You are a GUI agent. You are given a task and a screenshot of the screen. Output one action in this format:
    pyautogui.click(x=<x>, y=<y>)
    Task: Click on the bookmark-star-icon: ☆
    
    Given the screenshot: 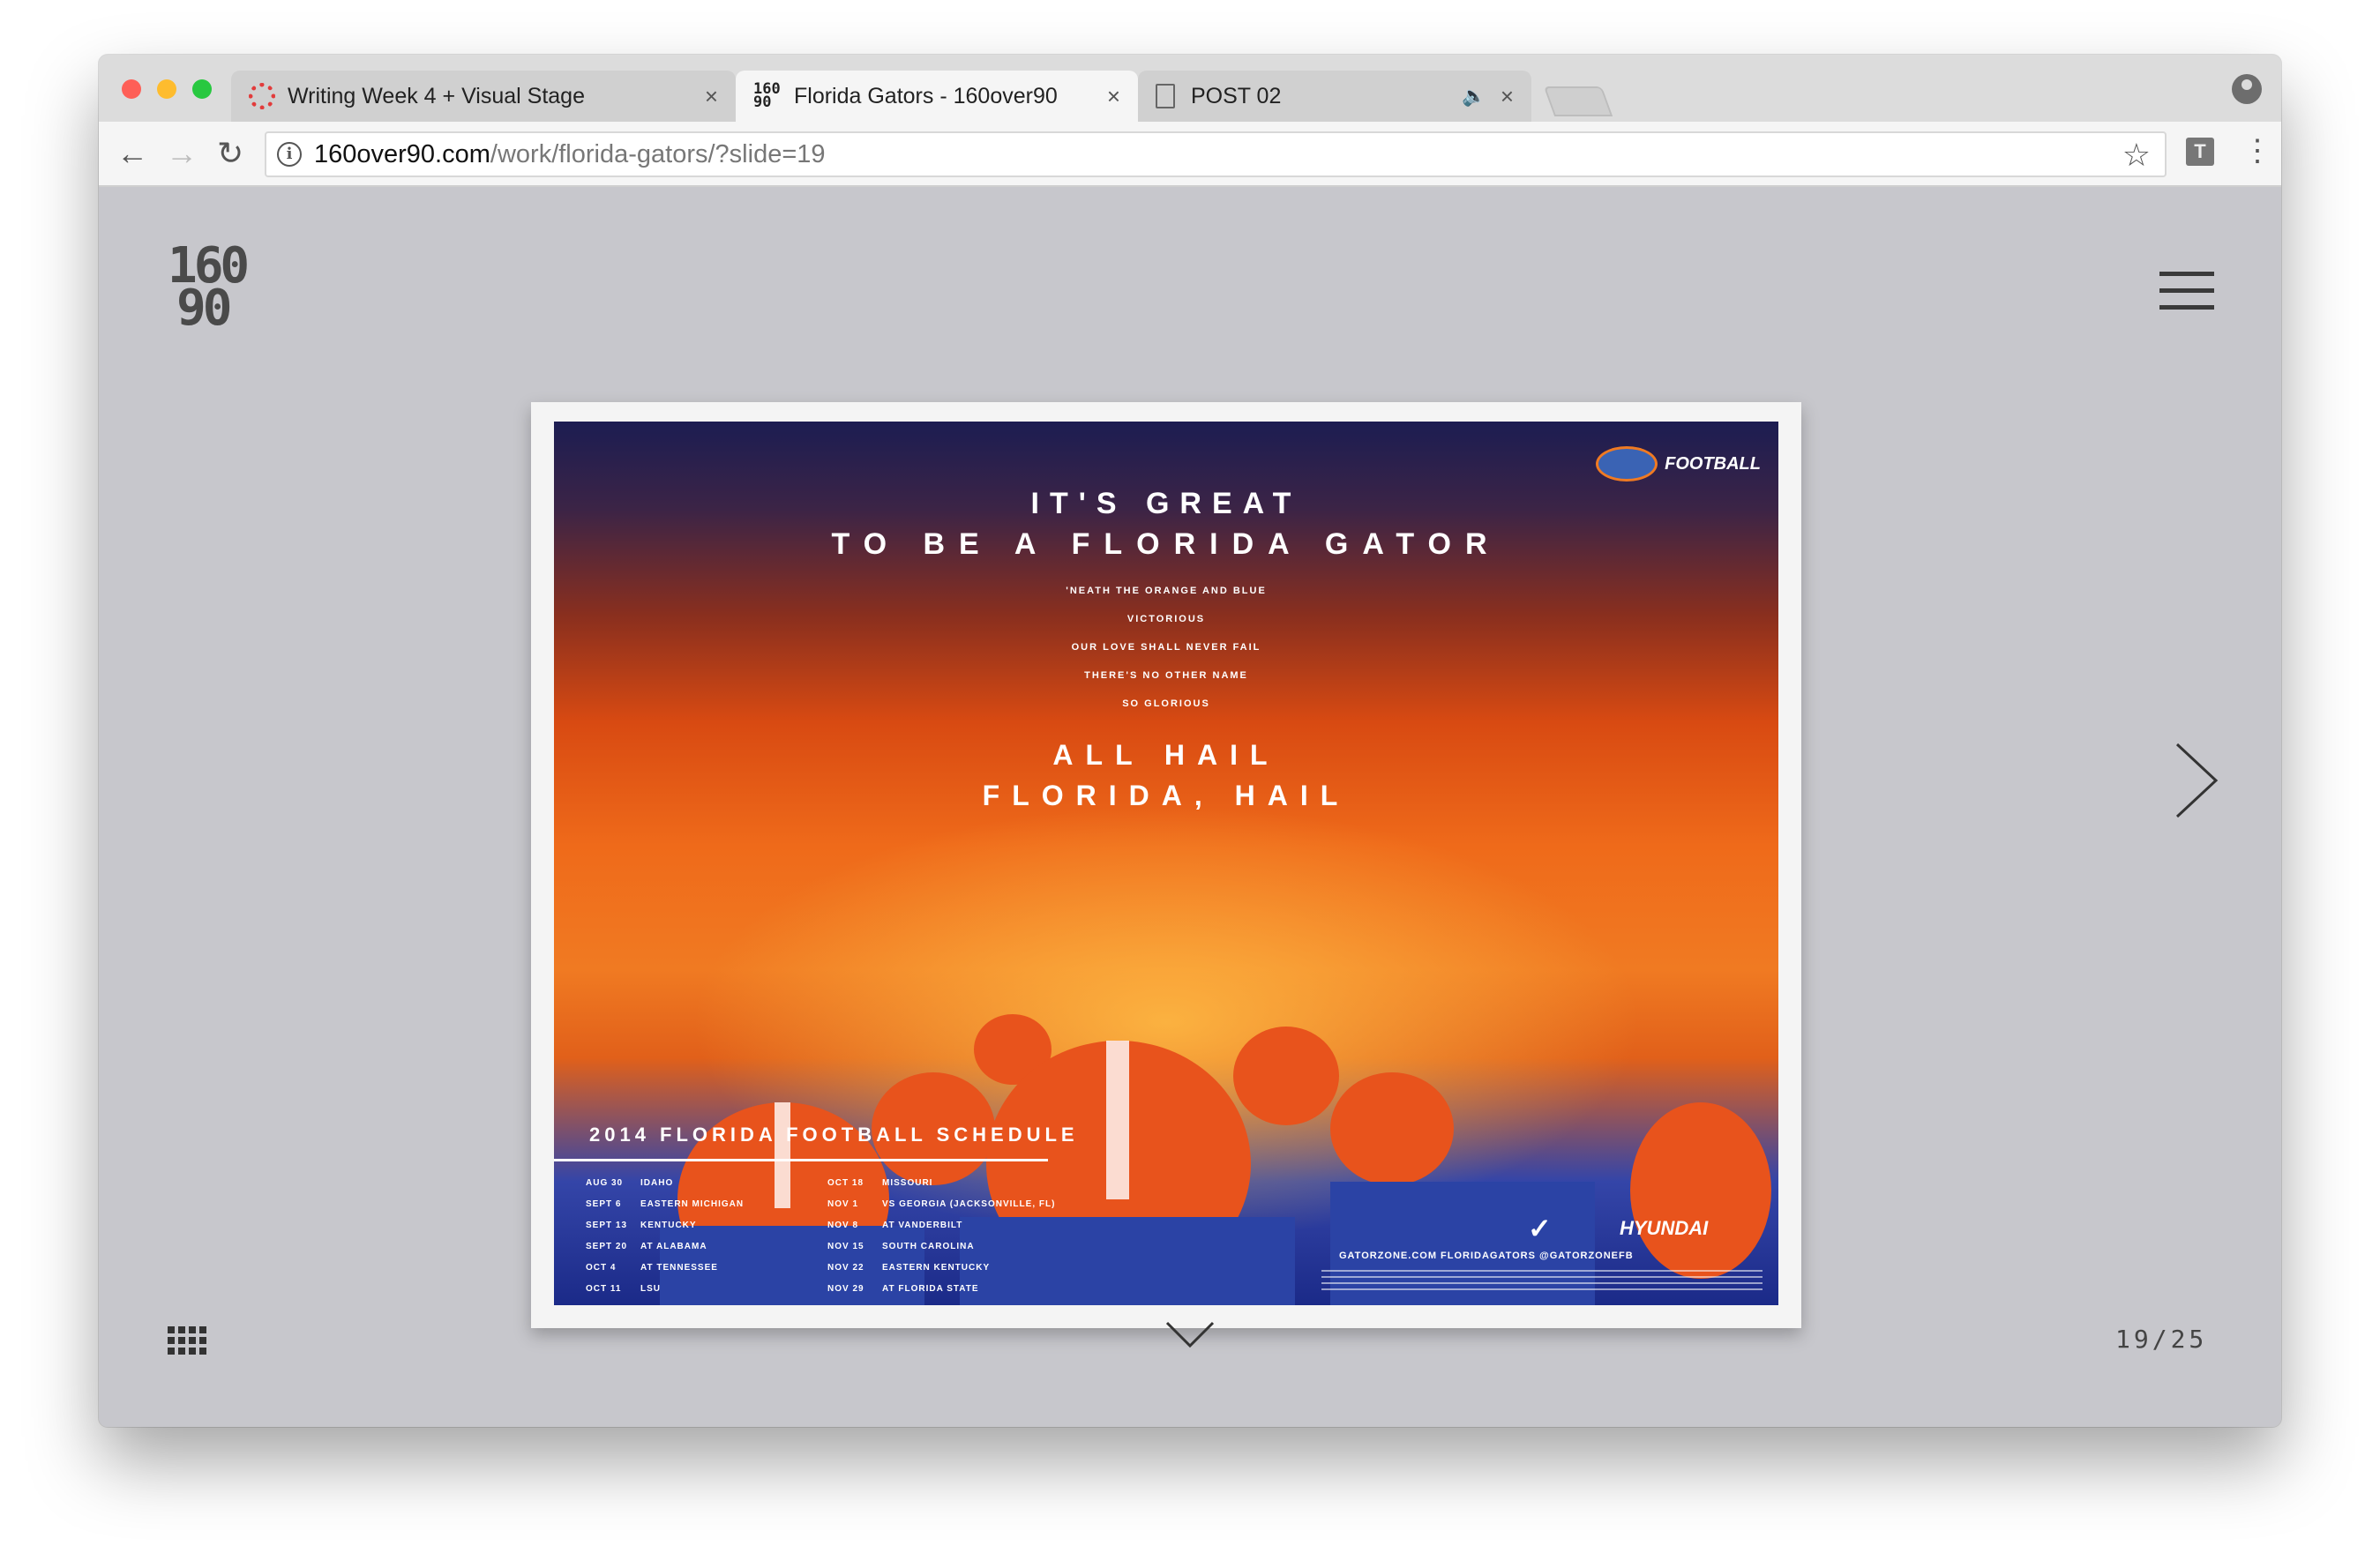 What is the action you would take?
    pyautogui.click(x=2136, y=155)
    